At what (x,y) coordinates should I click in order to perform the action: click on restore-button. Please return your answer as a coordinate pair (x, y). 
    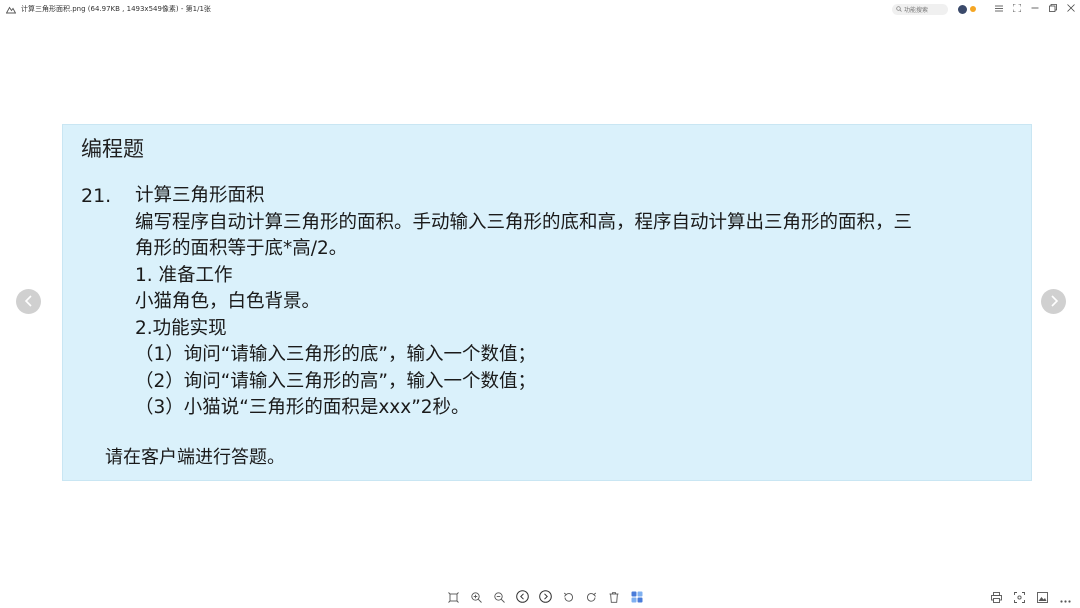
    Looking at the image, I should click on (1053, 9).